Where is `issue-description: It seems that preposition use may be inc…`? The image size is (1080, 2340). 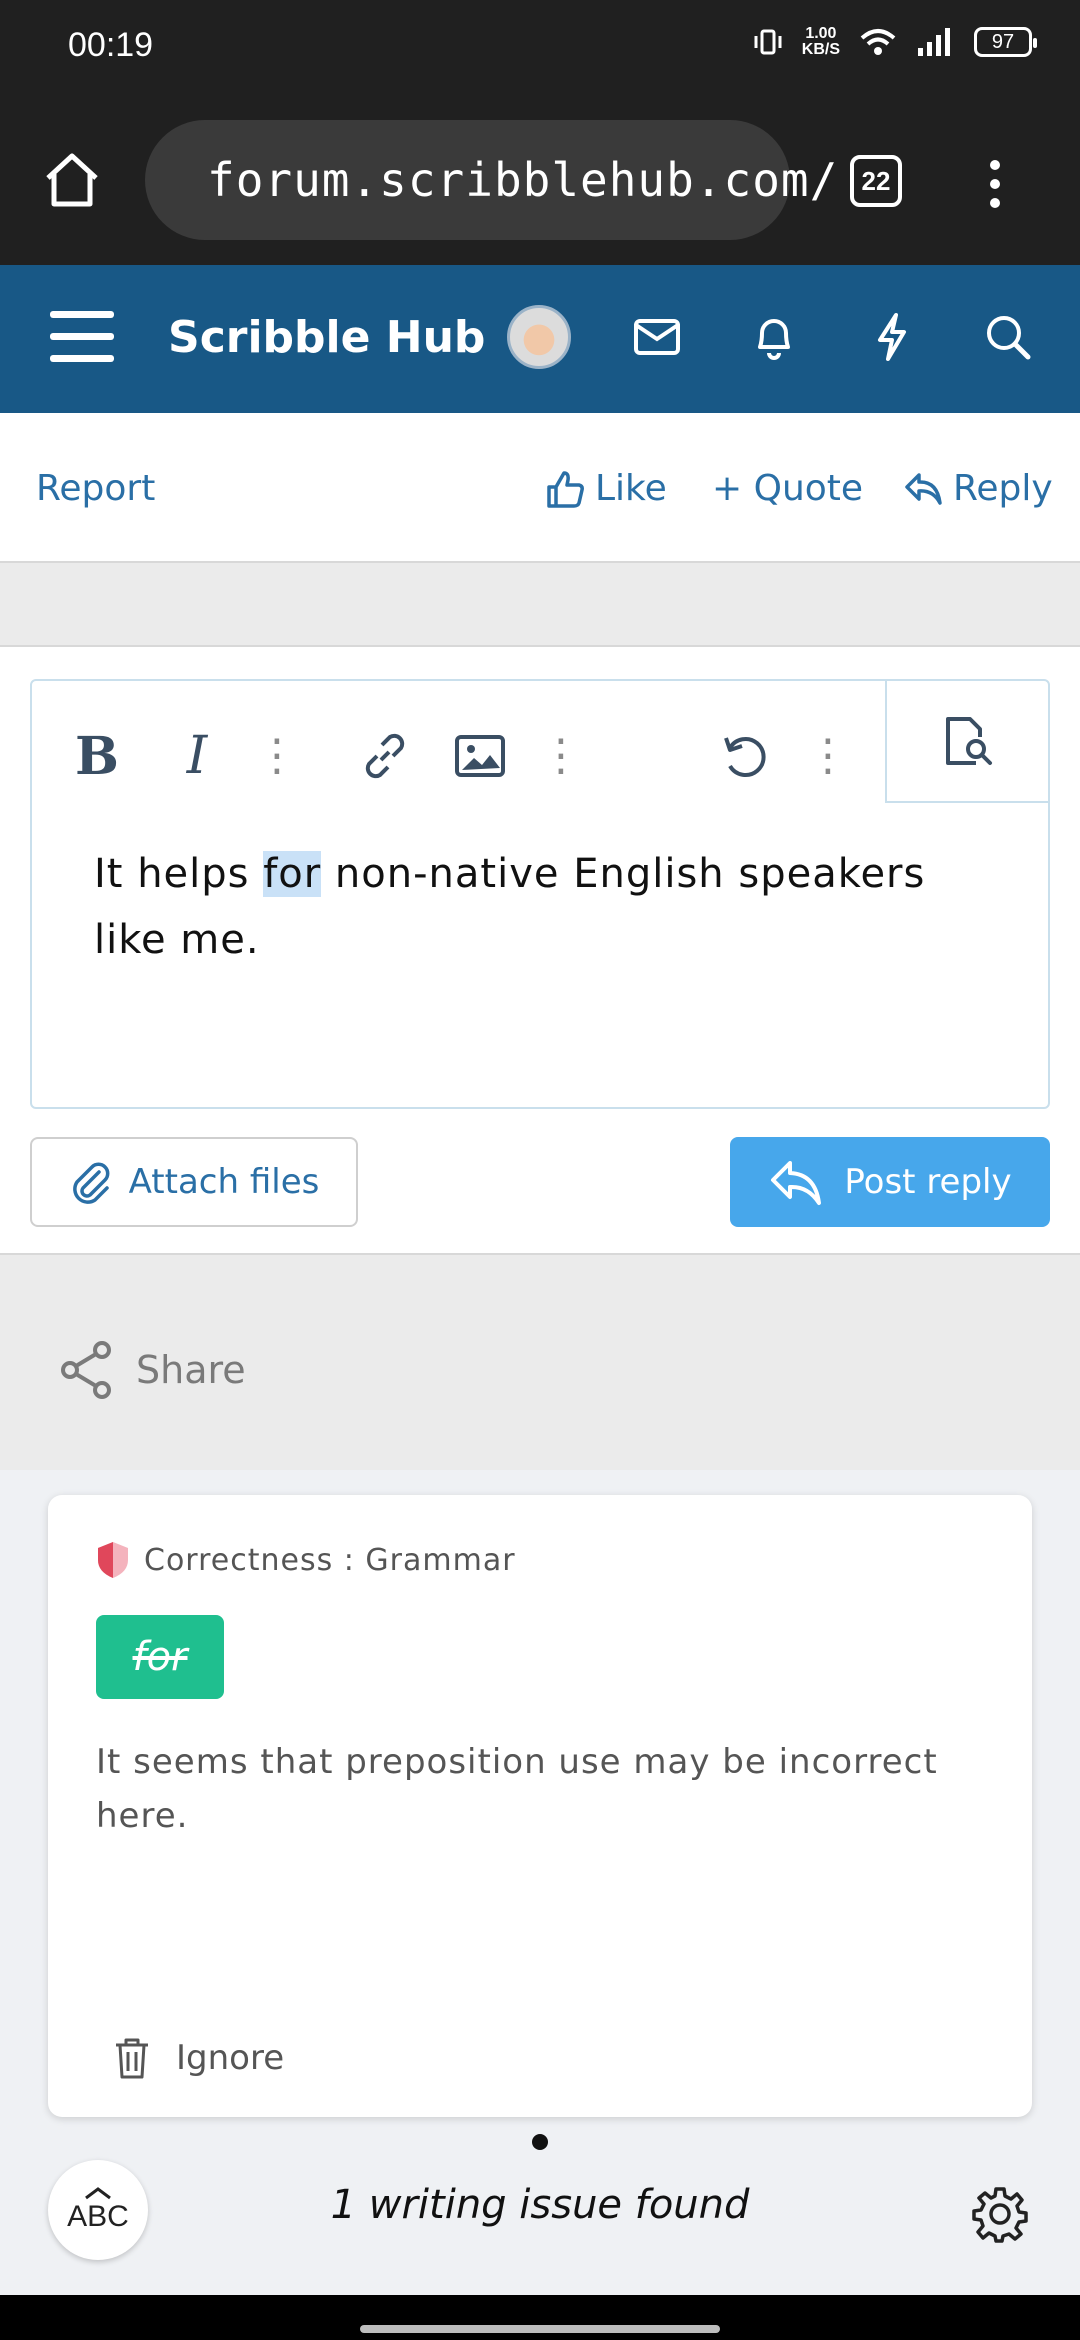
issue-description: It seems that preposition use may be inc… is located at coordinates (517, 1789).